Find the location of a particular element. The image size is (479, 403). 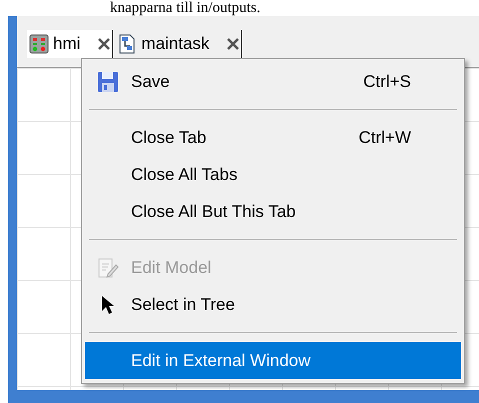

document-icon is located at coordinates (127, 44).